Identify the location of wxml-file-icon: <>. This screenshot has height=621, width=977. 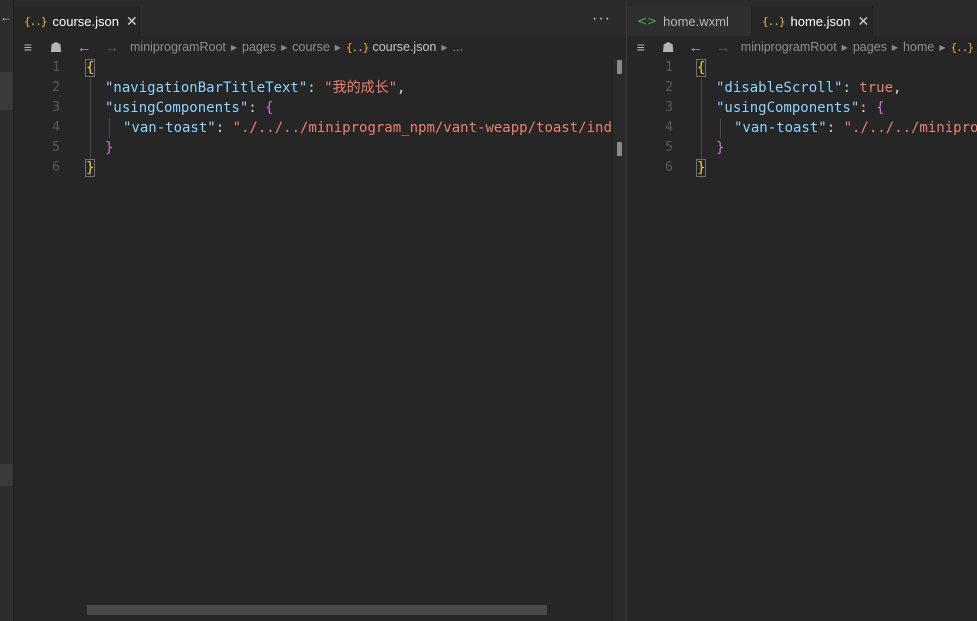
(647, 21).